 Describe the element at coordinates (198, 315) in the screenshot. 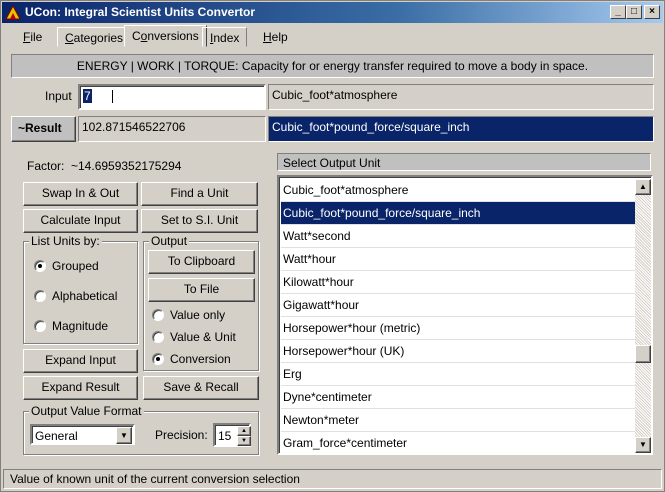

I see `radio-value-only-label: Value only` at that location.